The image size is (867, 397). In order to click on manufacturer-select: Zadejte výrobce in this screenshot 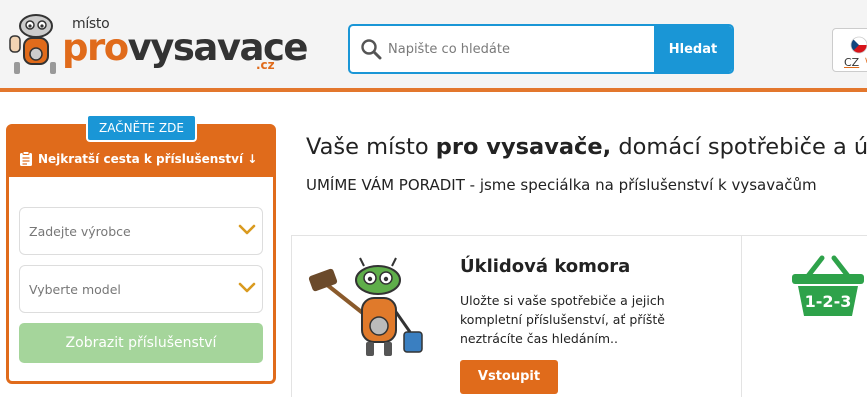, I will do `click(141, 231)`.